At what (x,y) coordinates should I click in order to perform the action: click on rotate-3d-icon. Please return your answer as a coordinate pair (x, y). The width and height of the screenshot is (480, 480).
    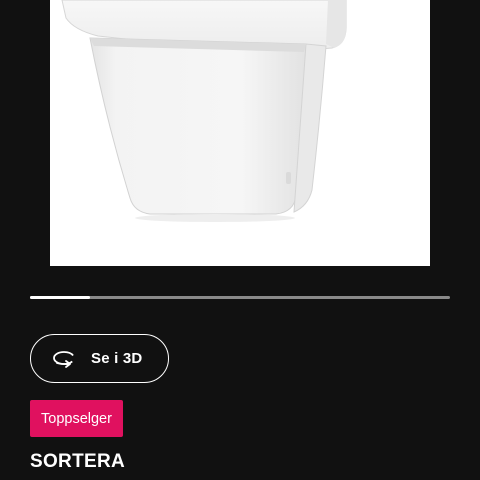
    Looking at the image, I should click on (65, 359).